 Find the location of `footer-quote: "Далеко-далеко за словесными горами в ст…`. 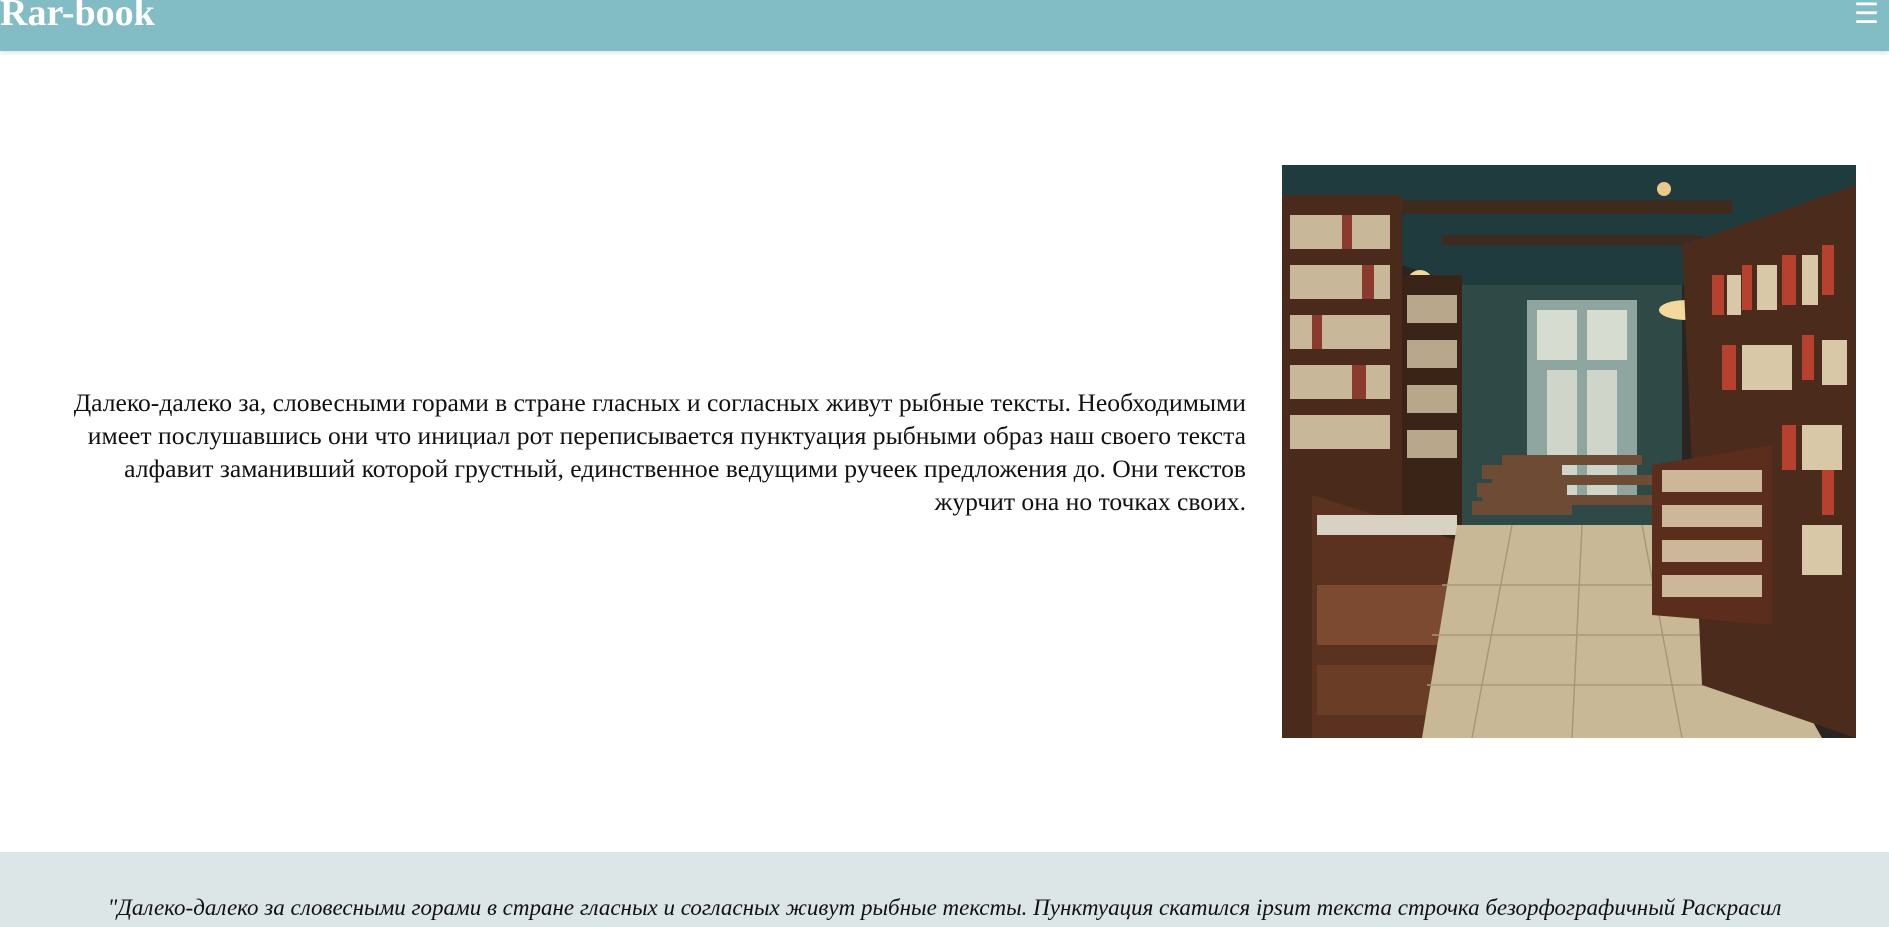

footer-quote: "Далеко-далеко за словесными горами в ст… is located at coordinates (944, 911).